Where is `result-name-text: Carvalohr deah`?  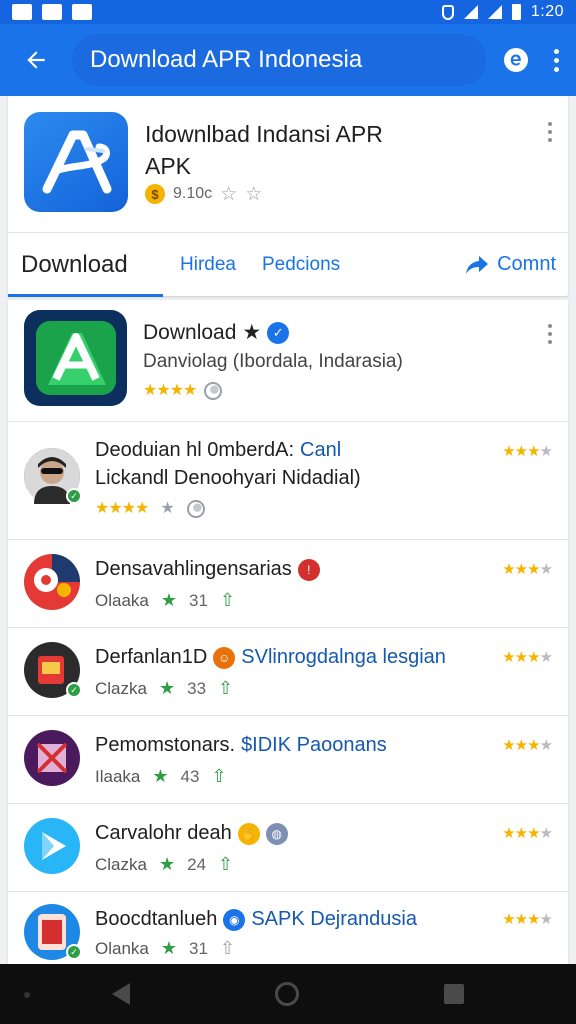 result-name-text: Carvalohr deah is located at coordinates (163, 833).